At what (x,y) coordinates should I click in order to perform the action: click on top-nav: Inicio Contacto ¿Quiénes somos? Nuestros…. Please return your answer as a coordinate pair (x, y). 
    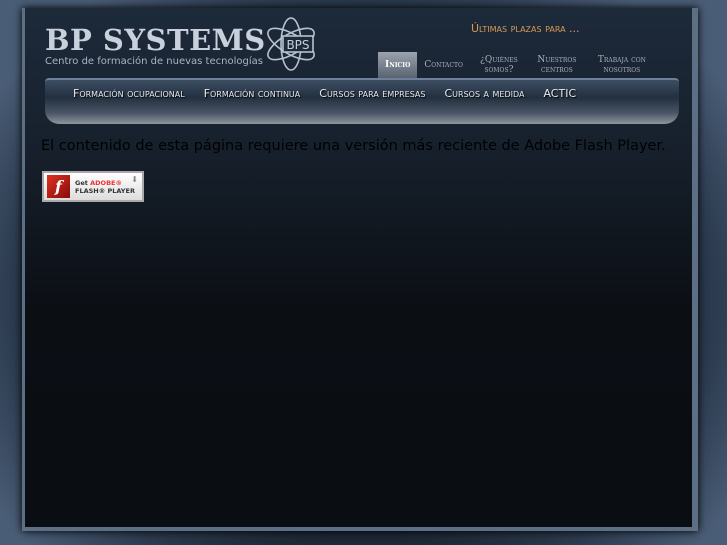
    Looking at the image, I should click on (518, 65).